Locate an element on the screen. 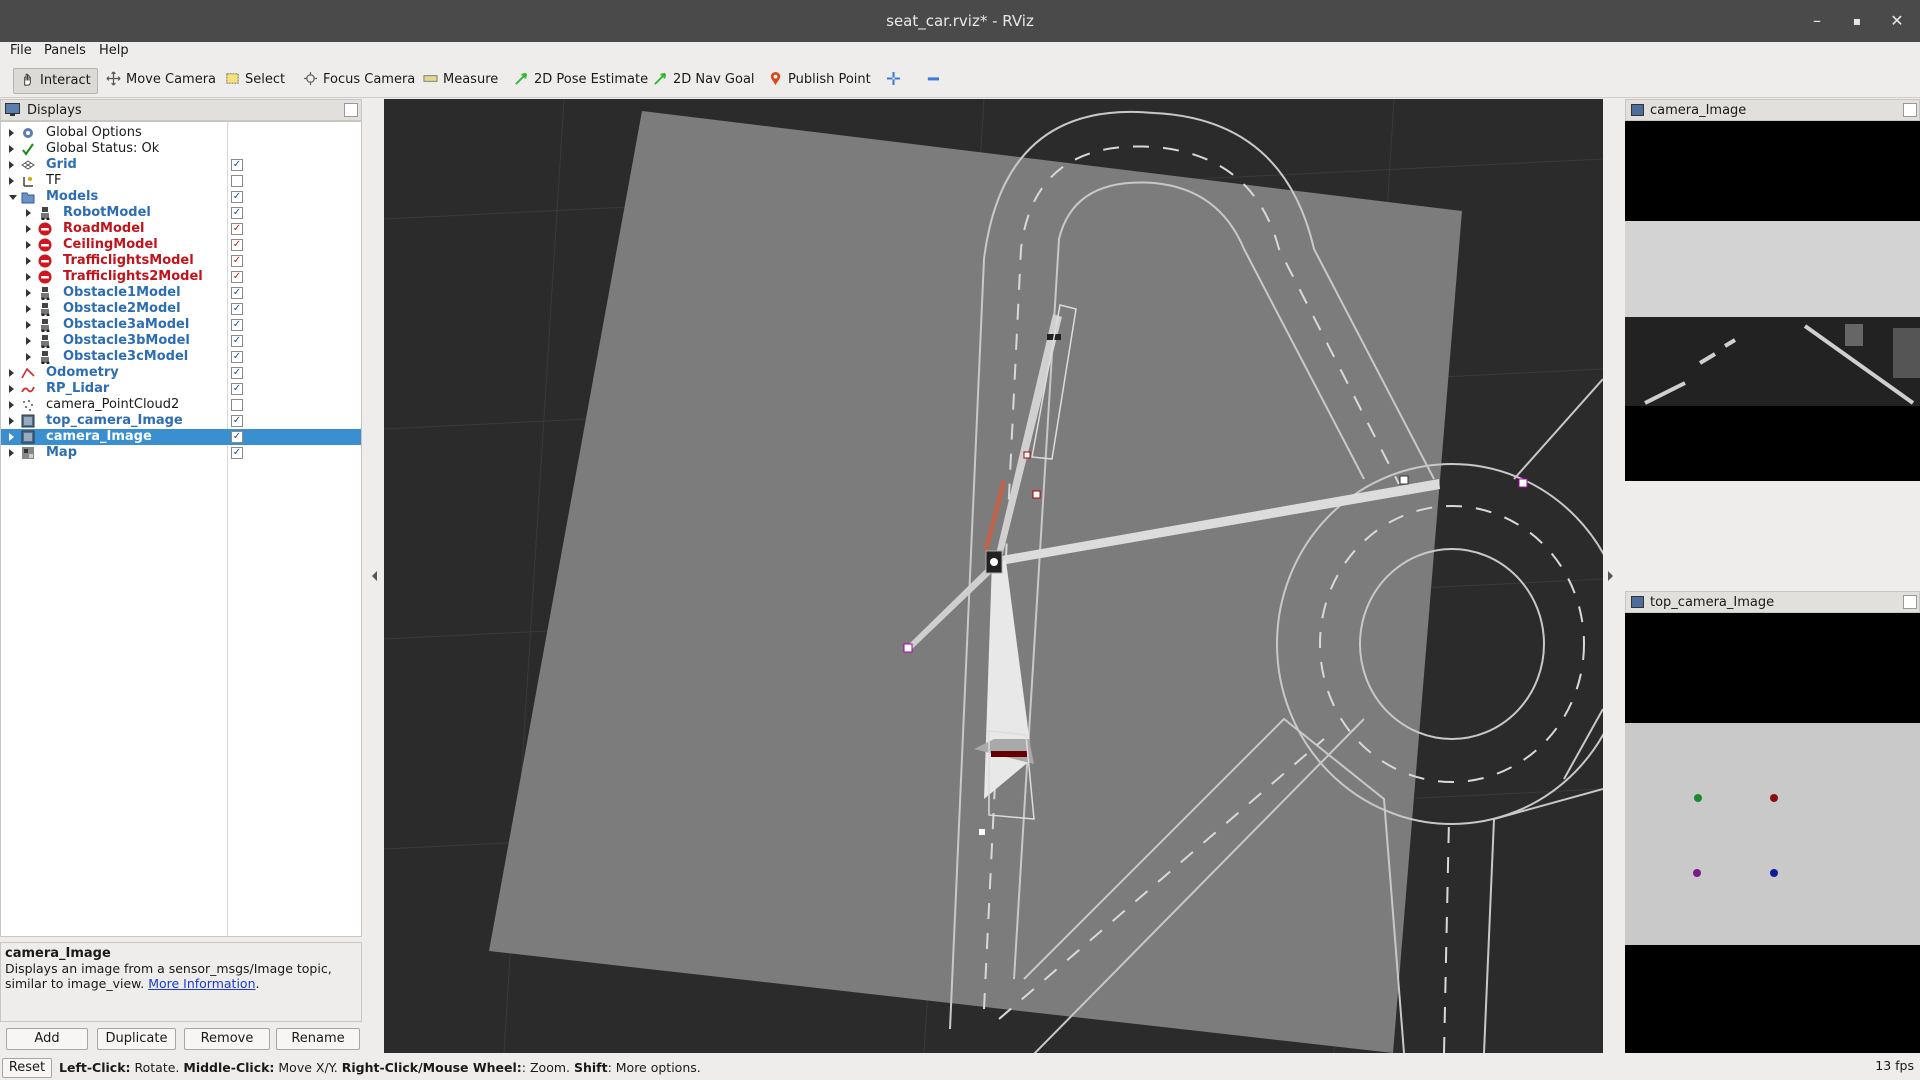  minimize-button: – is located at coordinates (1817, 21).